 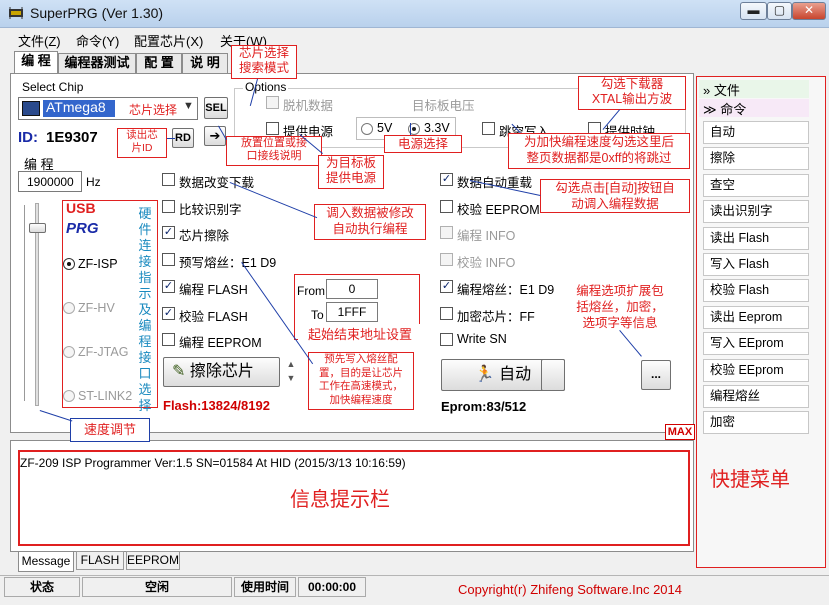 What do you see at coordinates (31, 108) in the screenshot?
I see `chip-icon` at bounding box center [31, 108].